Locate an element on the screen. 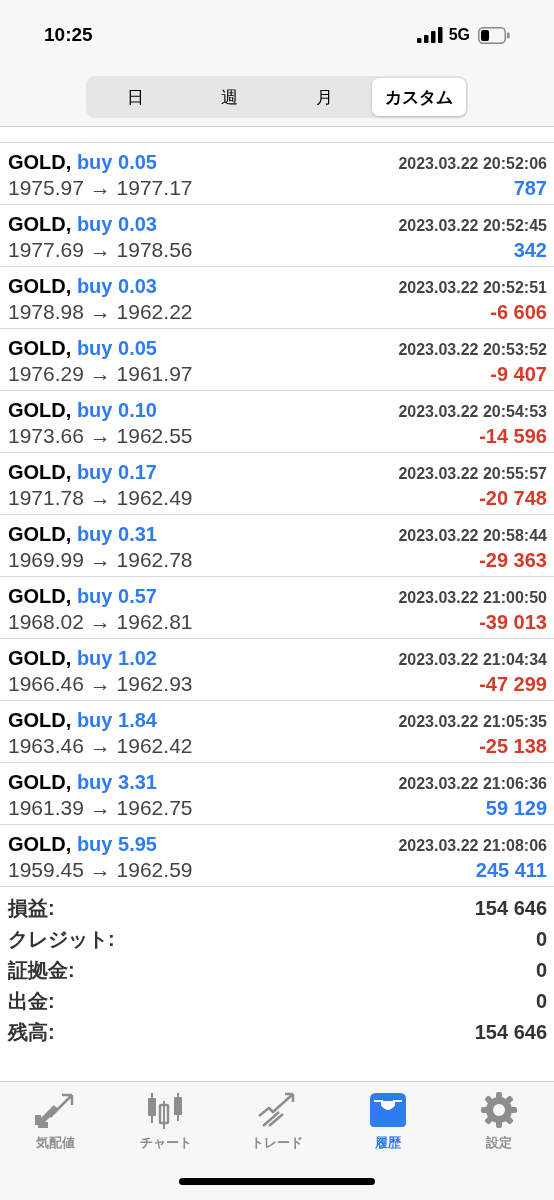  trade-time: 2023.03.22 21:06:36 is located at coordinates (472, 784).